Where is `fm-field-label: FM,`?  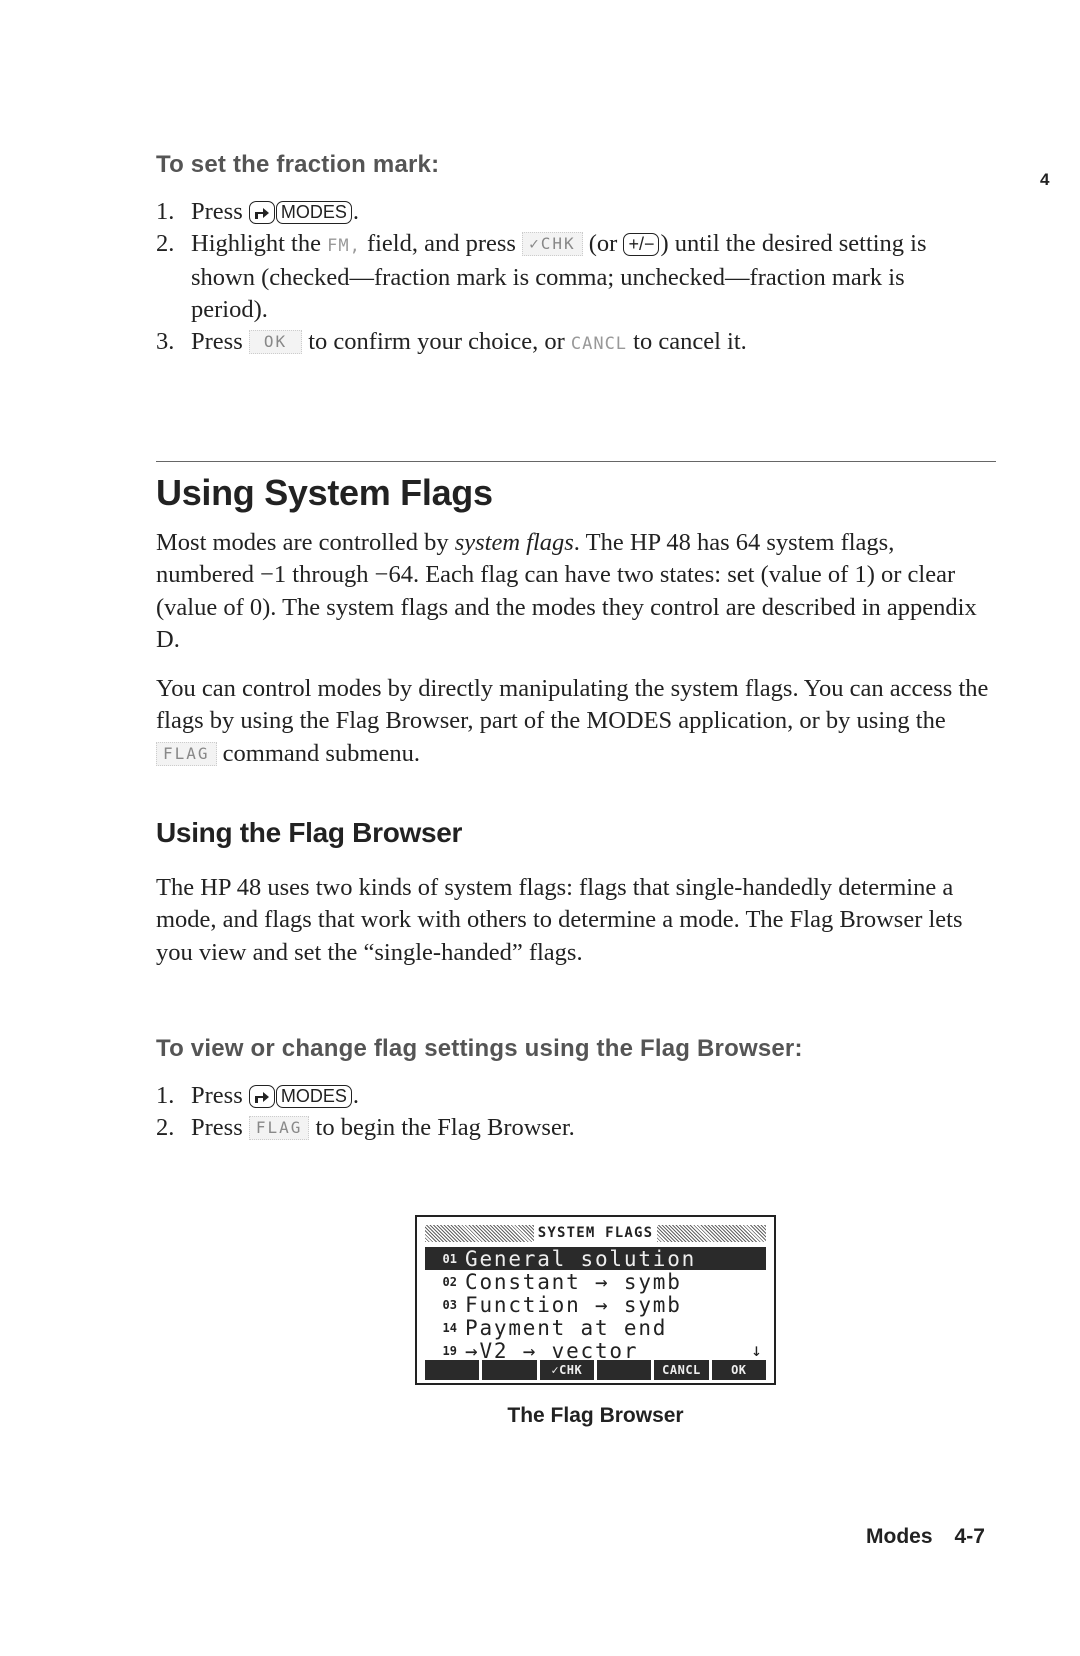 fm-field-label: FM, is located at coordinates (344, 246).